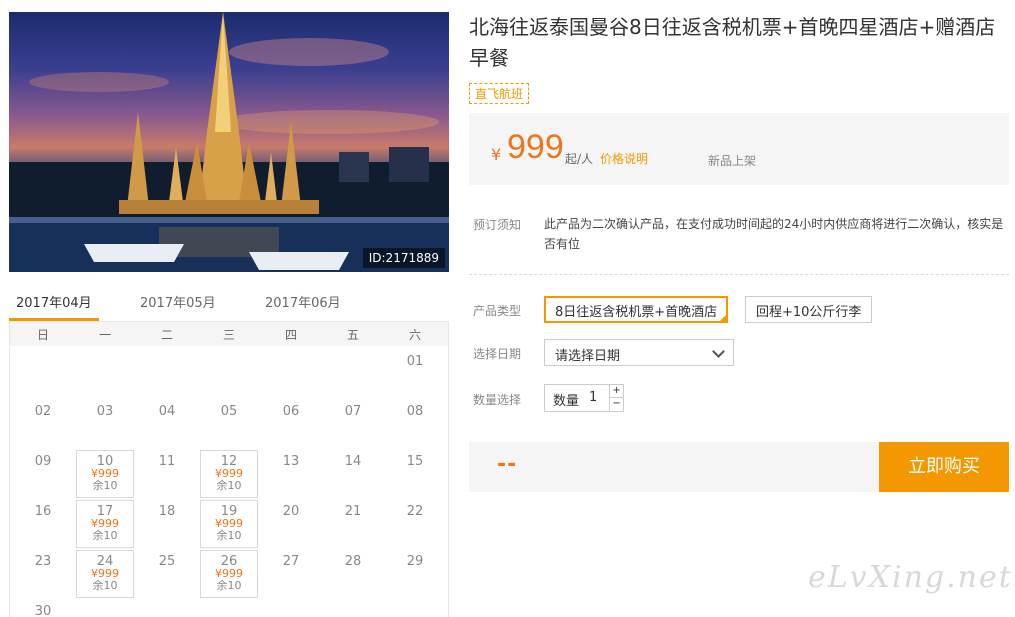  I want to click on calendar-day-available: 17 ¥999 余10, so click(105, 524).